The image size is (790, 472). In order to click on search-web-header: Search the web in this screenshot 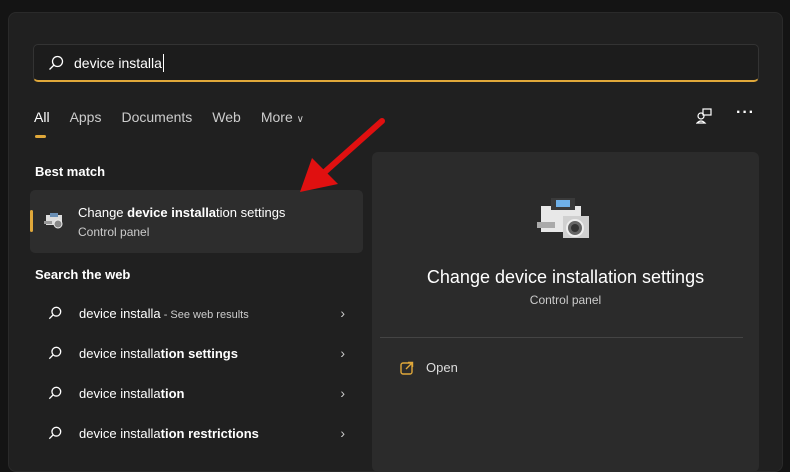, I will do `click(83, 274)`.